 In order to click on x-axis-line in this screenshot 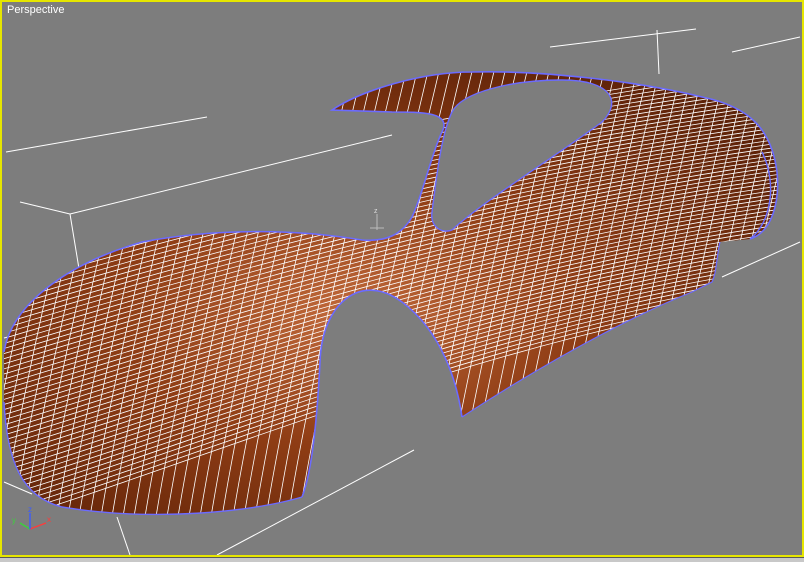, I will do `click(38, 526)`.